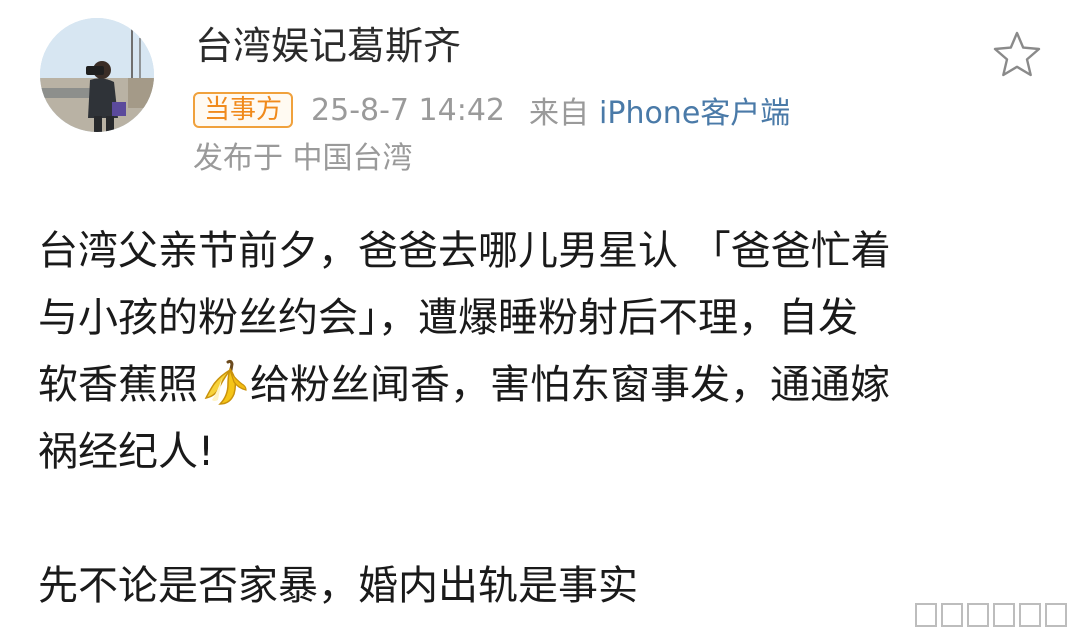 Image resolution: width=1080 pixels, height=637 pixels. I want to click on author-avatar, so click(97, 75).